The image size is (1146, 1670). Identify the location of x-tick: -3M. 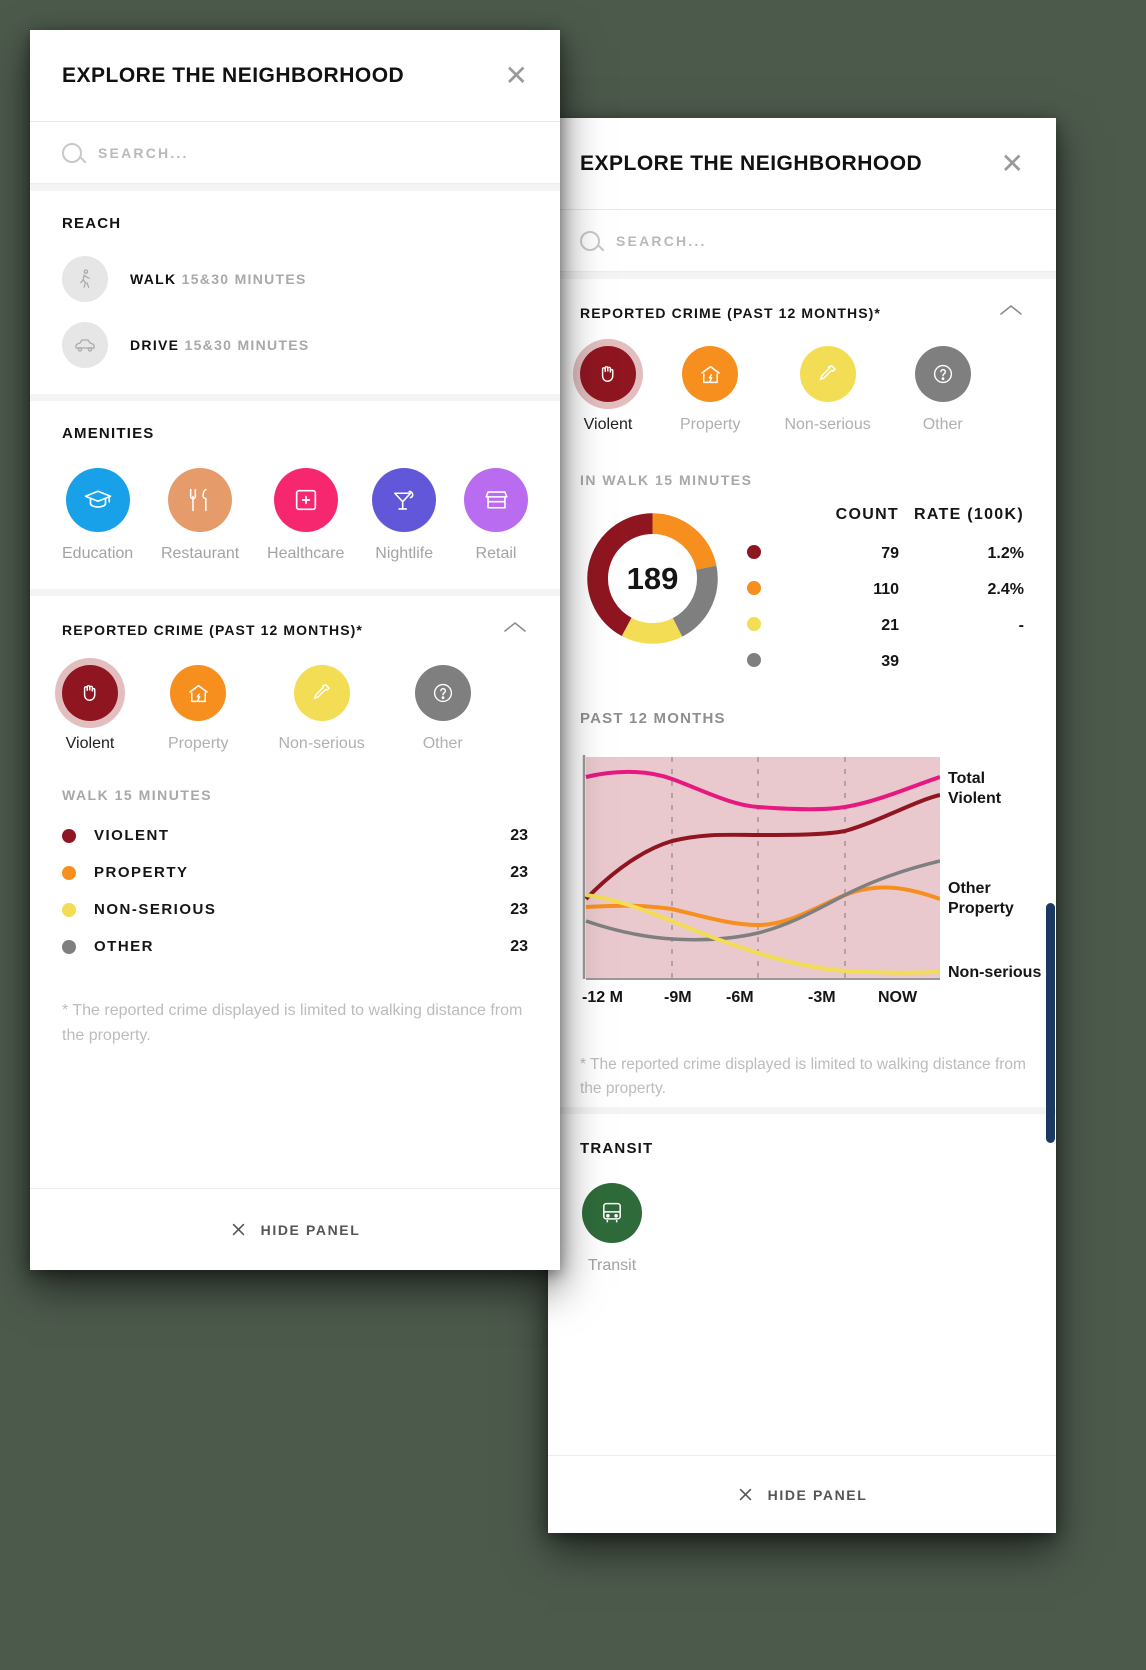
(822, 997).